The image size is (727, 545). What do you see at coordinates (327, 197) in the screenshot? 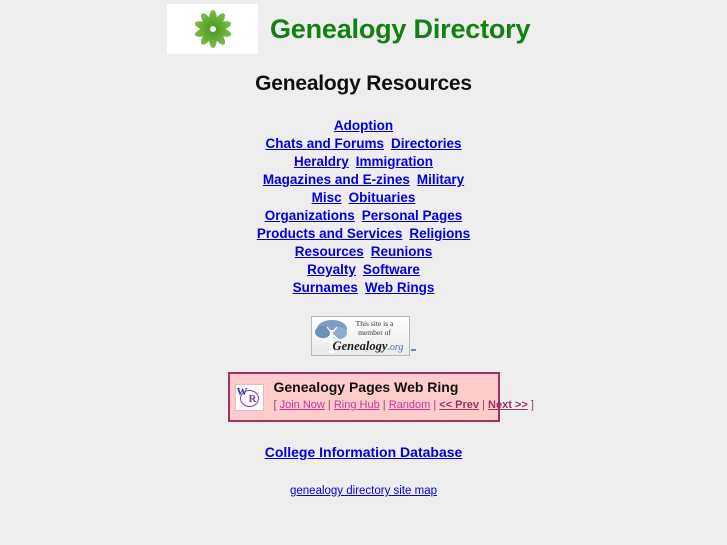
I see `directory-link: Misc` at bounding box center [327, 197].